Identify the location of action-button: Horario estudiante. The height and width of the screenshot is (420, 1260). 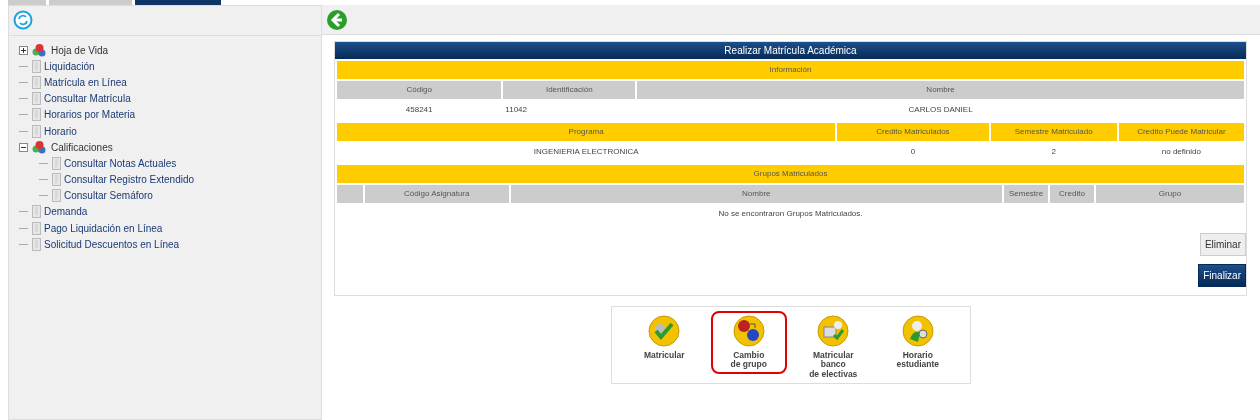
(917, 342).